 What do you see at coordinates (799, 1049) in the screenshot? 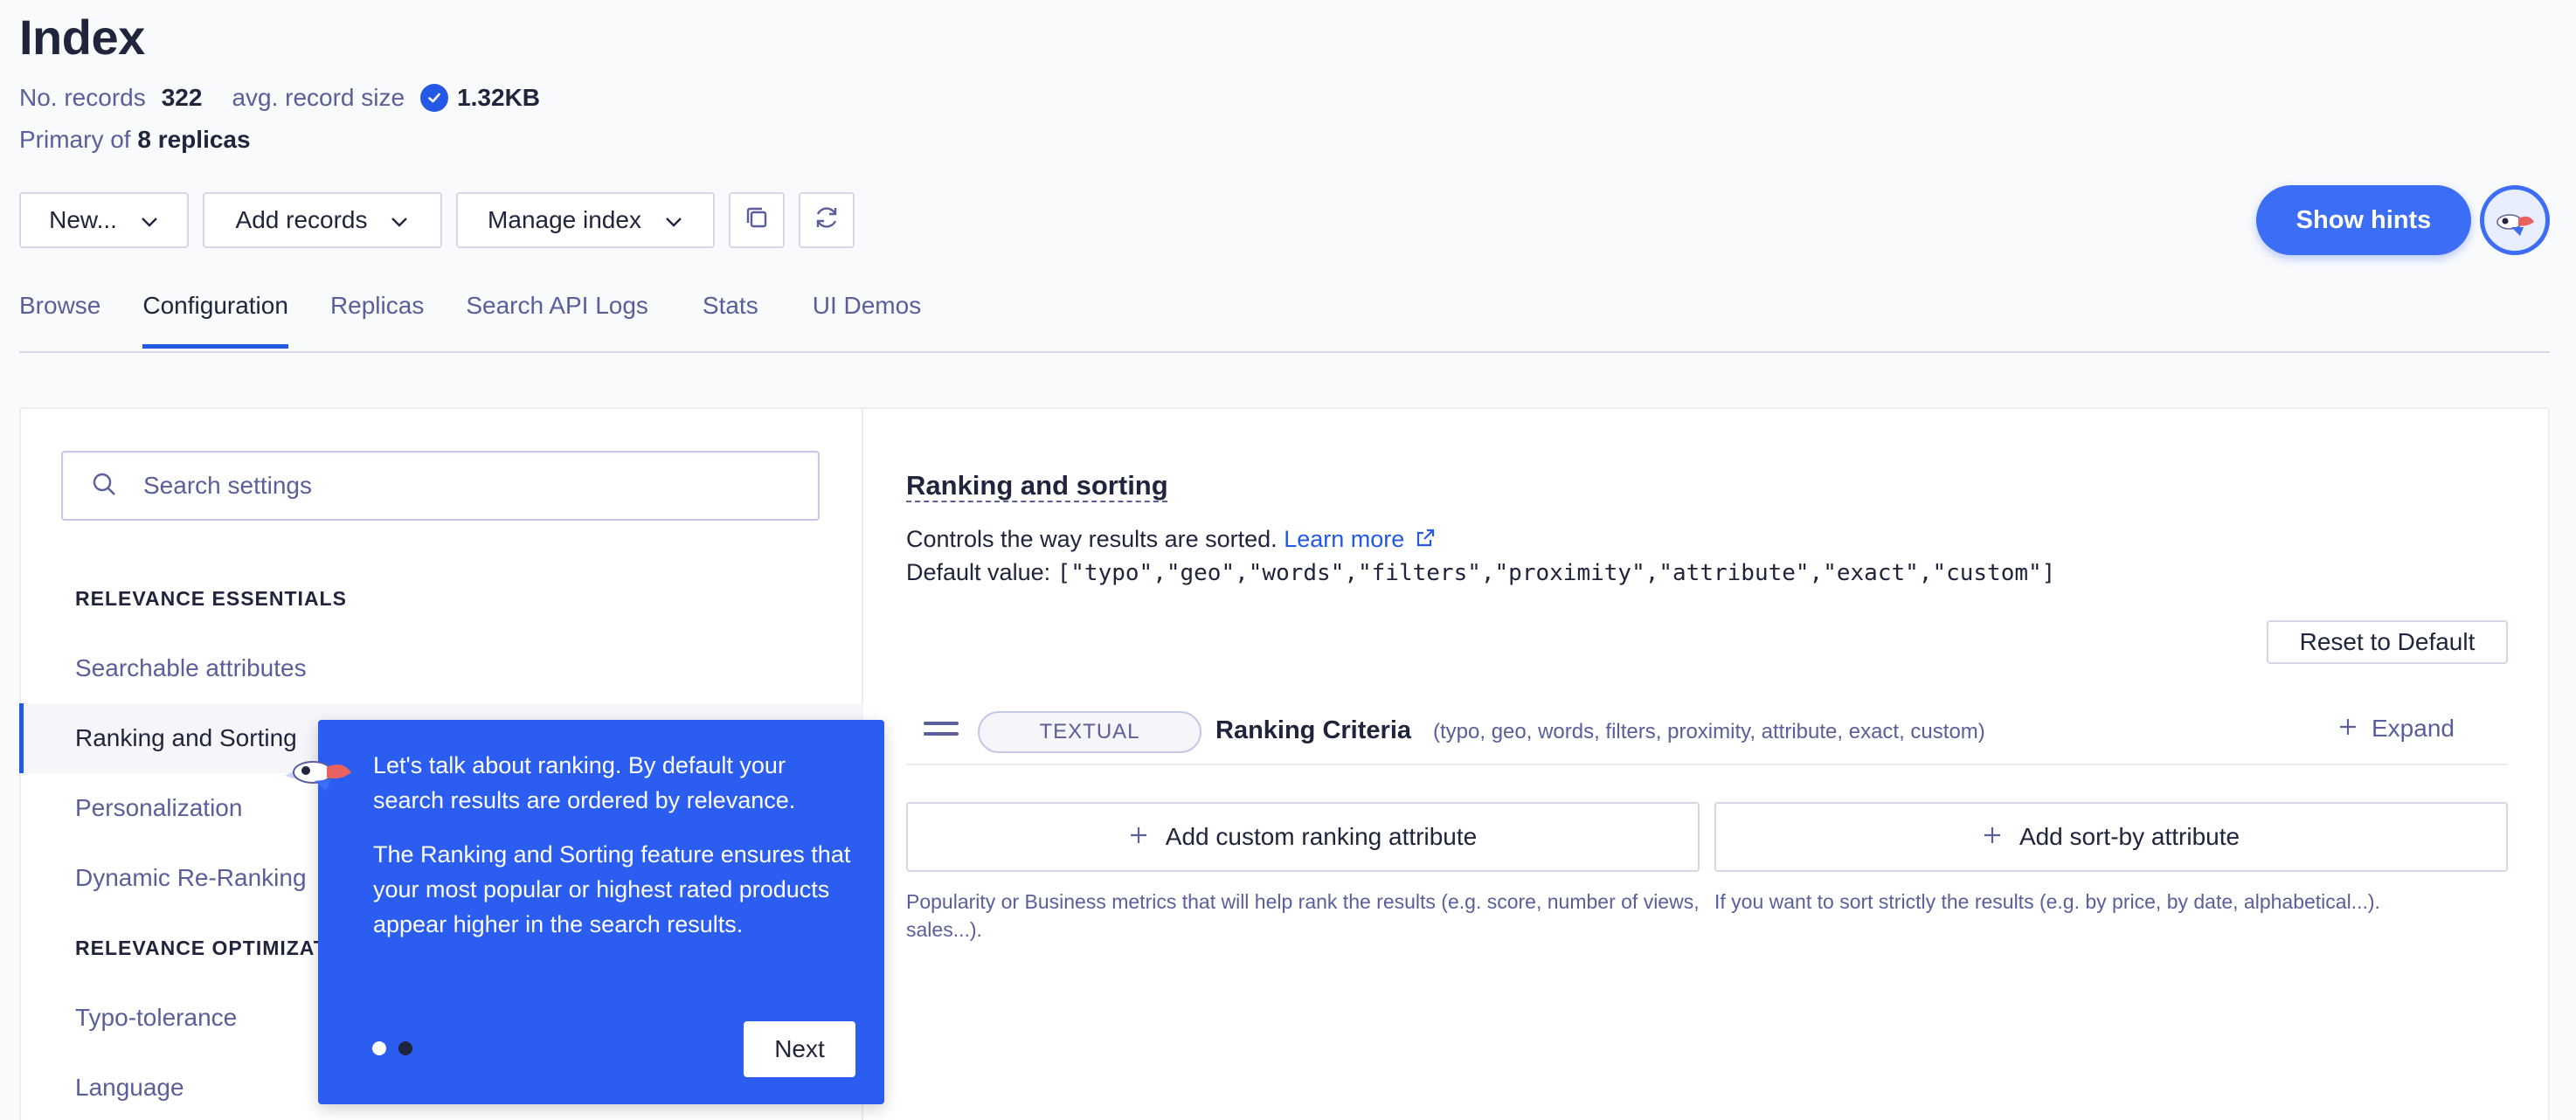
I see `next-button: Next` at bounding box center [799, 1049].